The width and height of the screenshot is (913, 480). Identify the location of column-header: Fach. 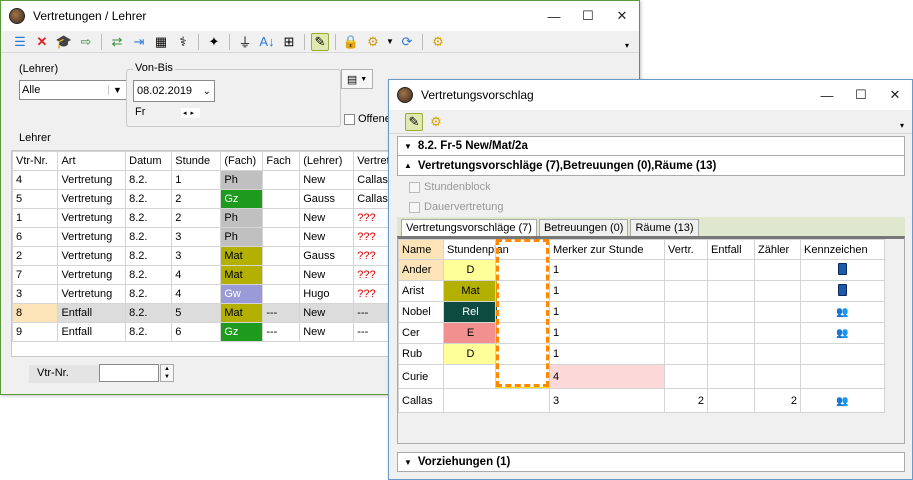
(281, 161).